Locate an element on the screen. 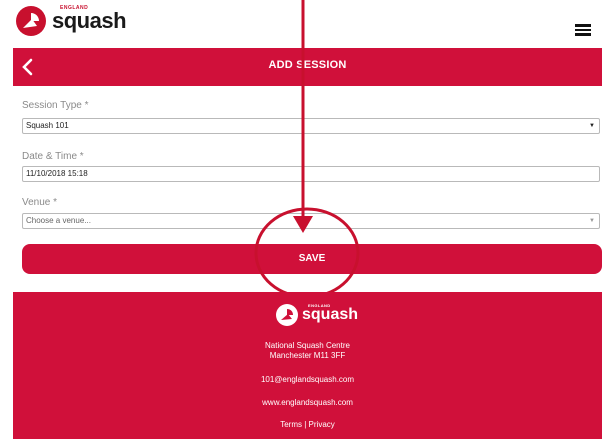  footer-privacy-link: Privacy is located at coordinates (322, 424).